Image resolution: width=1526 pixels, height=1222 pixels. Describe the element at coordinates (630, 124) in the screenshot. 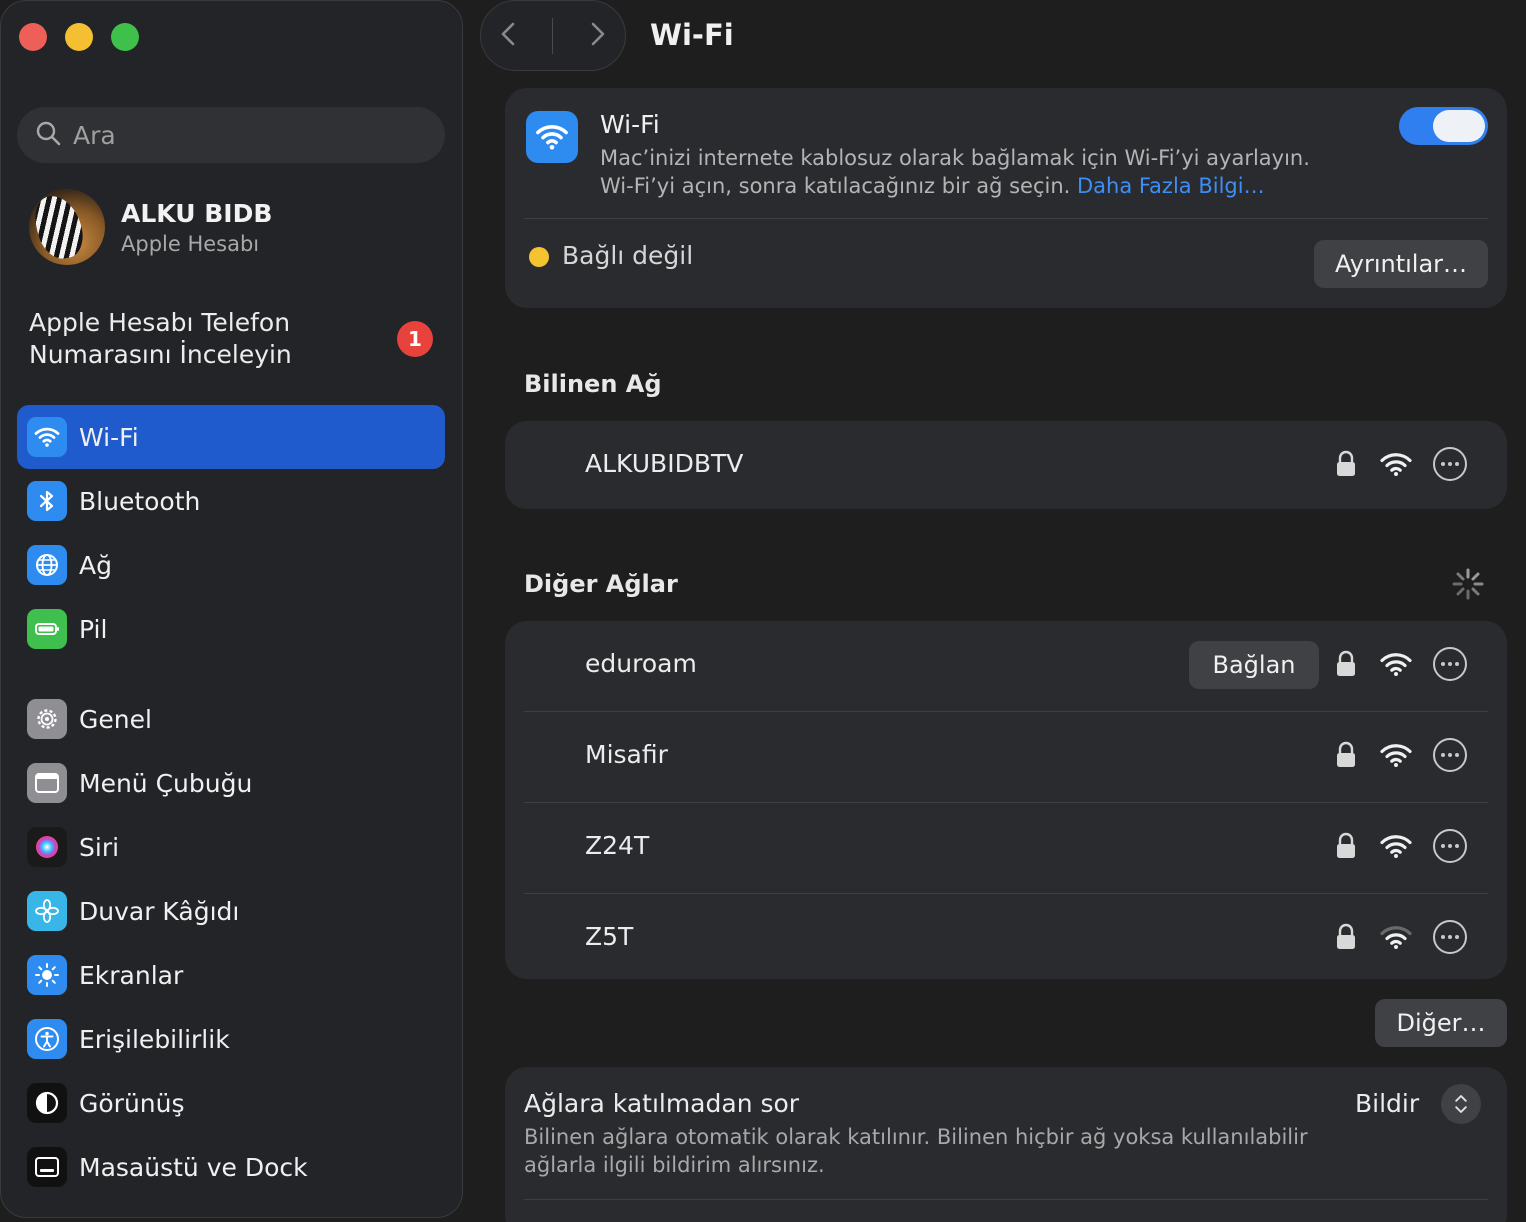

I see `wifi-title: Wi-Fi` at that location.